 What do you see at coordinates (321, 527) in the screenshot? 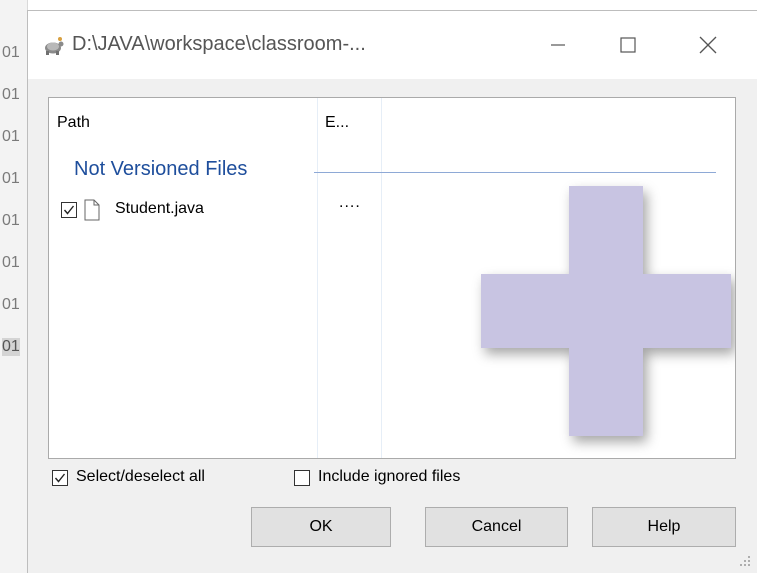
I see `ok-button: OK` at bounding box center [321, 527].